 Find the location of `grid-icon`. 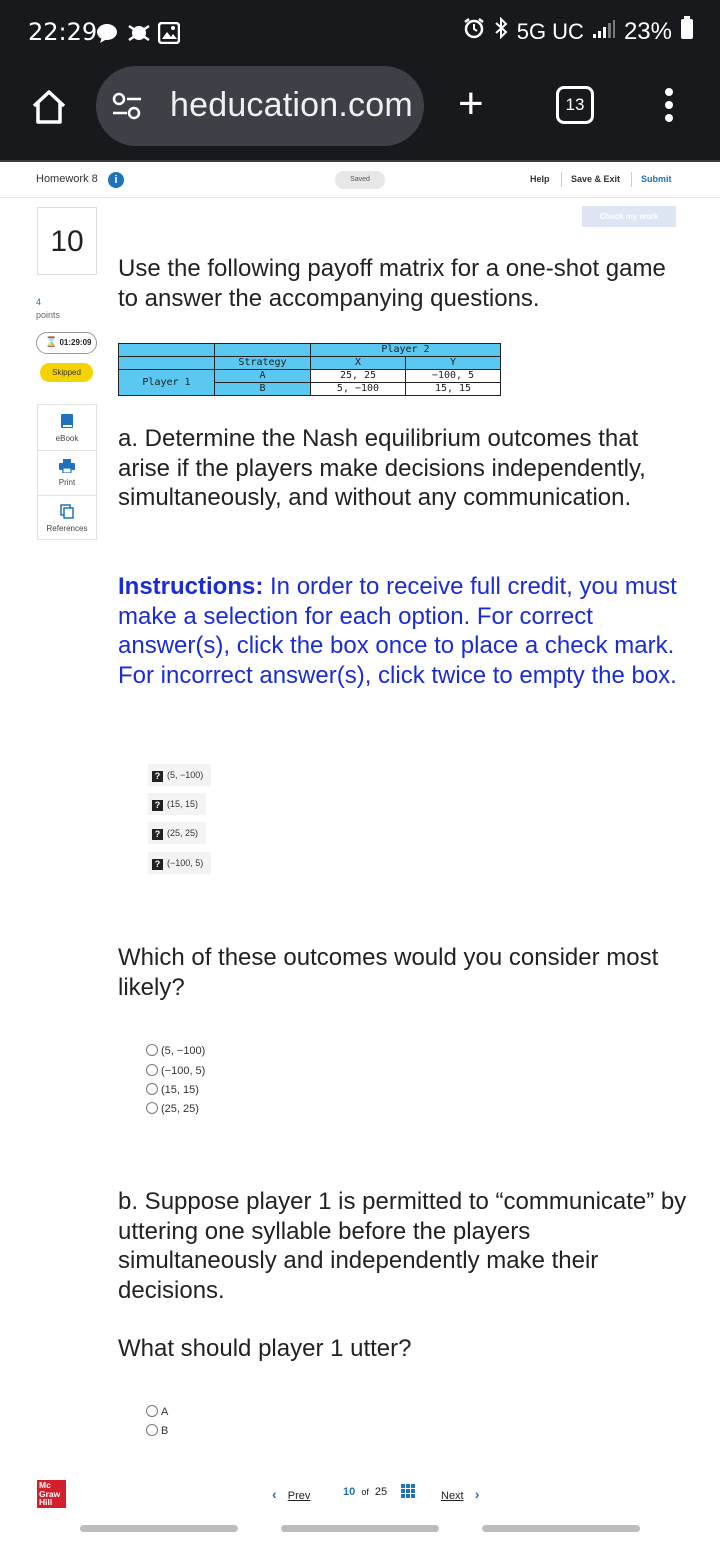

grid-icon is located at coordinates (408, 1491).